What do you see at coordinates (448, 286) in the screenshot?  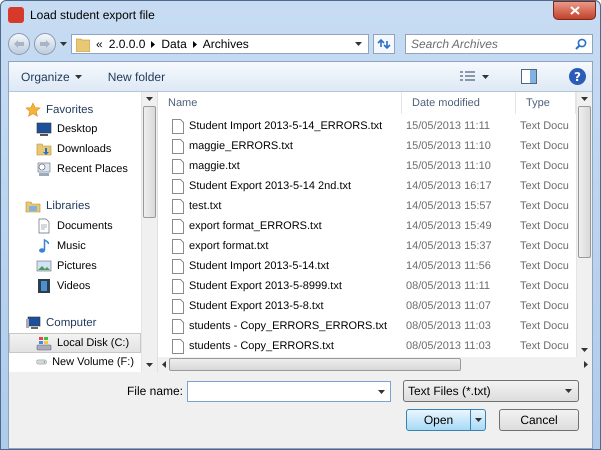 I see `date-cell-text: 08/05/2013 11:11` at bounding box center [448, 286].